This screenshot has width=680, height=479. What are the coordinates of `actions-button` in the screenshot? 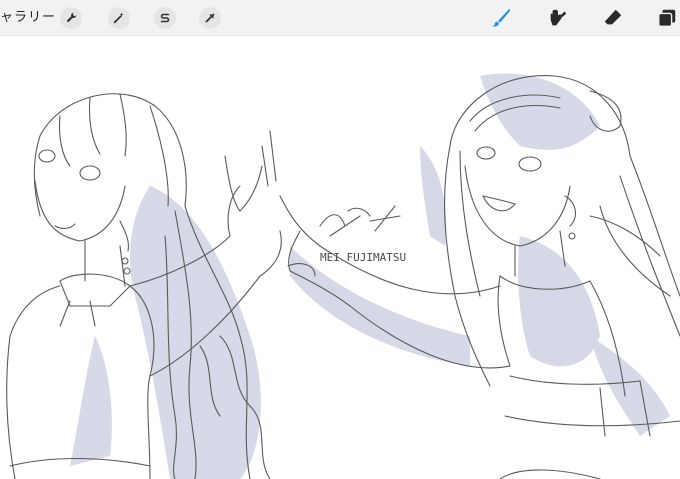 It's located at (71, 18).